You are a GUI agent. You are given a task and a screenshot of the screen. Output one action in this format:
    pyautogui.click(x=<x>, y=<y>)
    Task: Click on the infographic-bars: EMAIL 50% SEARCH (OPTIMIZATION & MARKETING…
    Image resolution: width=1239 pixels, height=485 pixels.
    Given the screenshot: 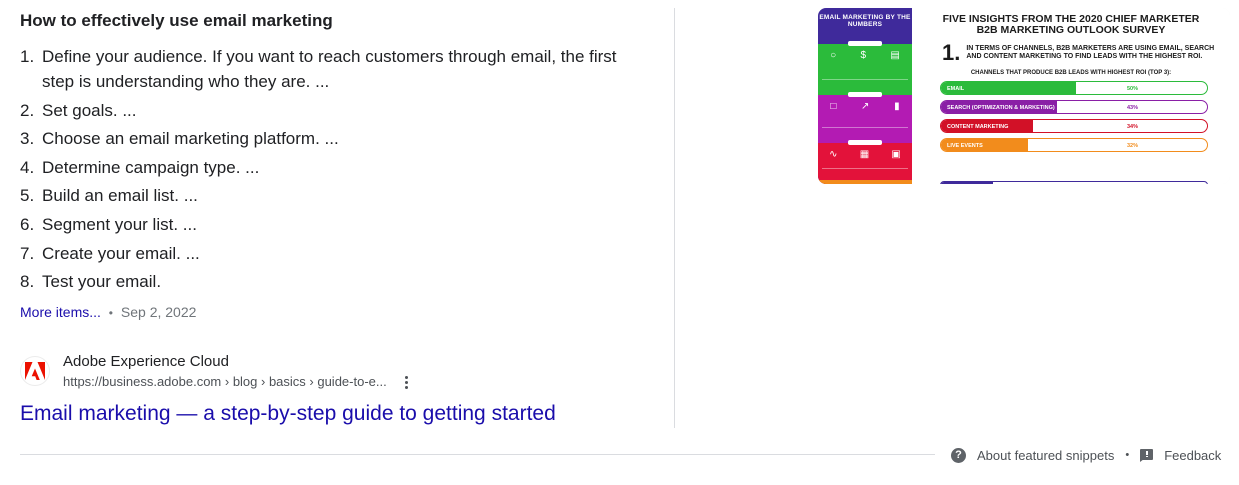 What is the action you would take?
    pyautogui.click(x=1071, y=116)
    